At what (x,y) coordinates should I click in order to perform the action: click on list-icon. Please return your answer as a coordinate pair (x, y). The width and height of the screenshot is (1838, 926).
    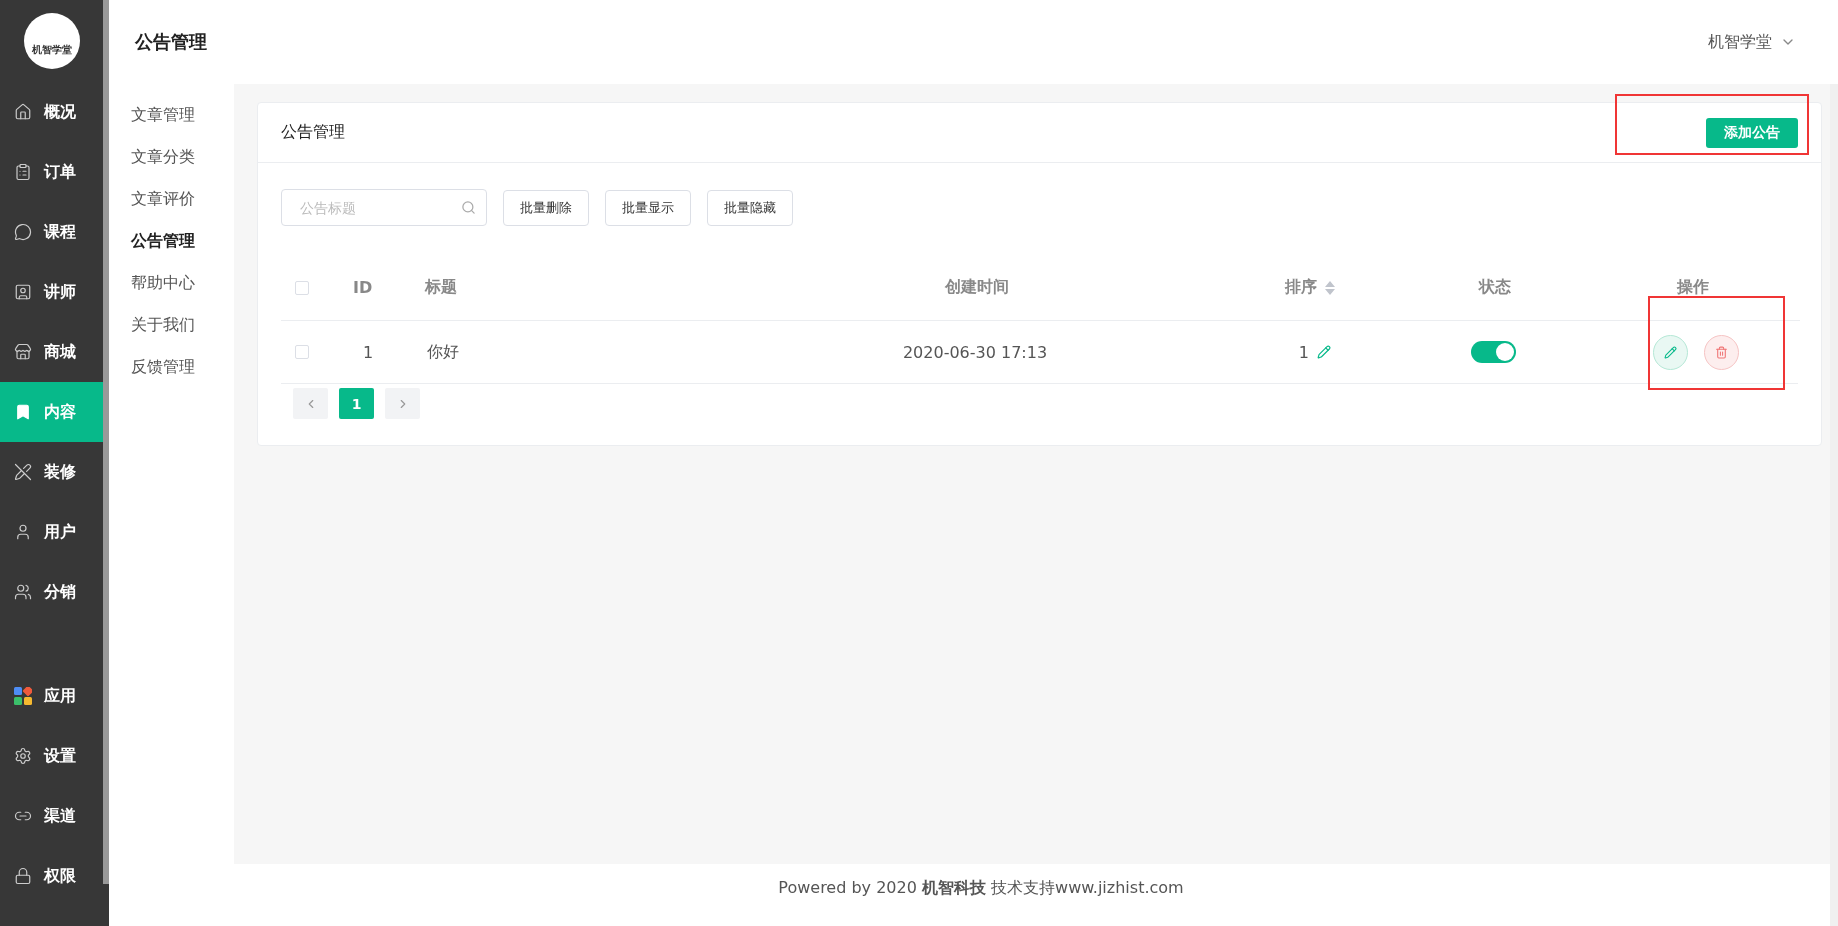
    Looking at the image, I should click on (23, 172).